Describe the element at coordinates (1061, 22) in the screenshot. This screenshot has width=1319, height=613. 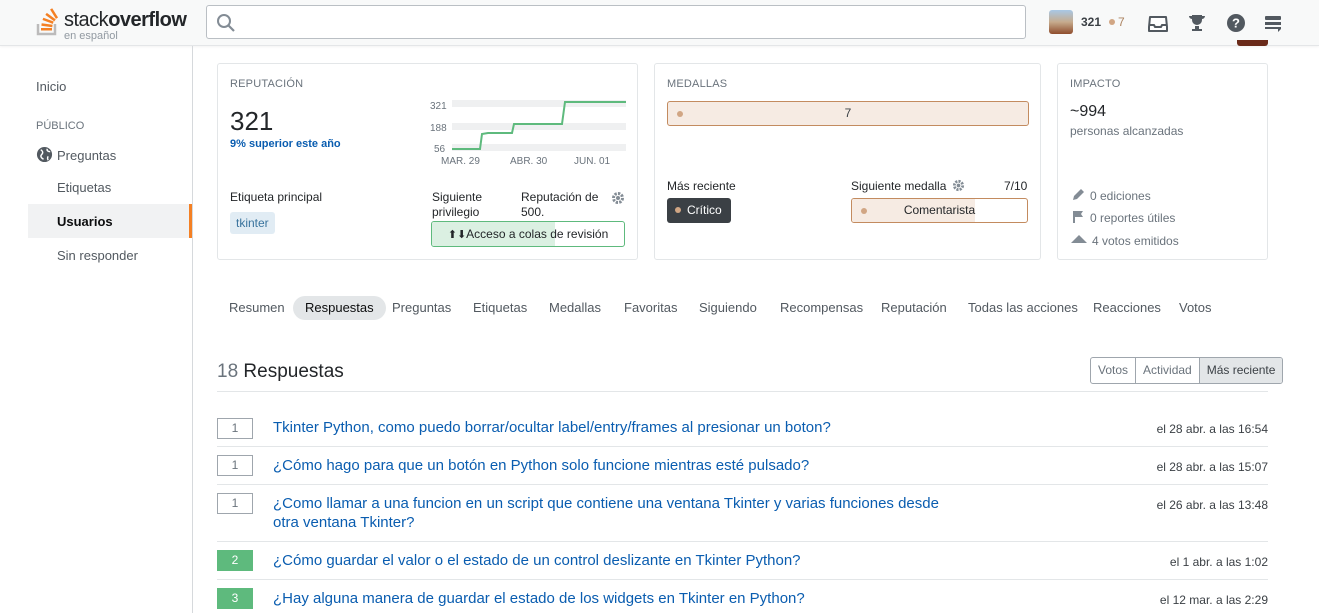
I see `avatar` at that location.